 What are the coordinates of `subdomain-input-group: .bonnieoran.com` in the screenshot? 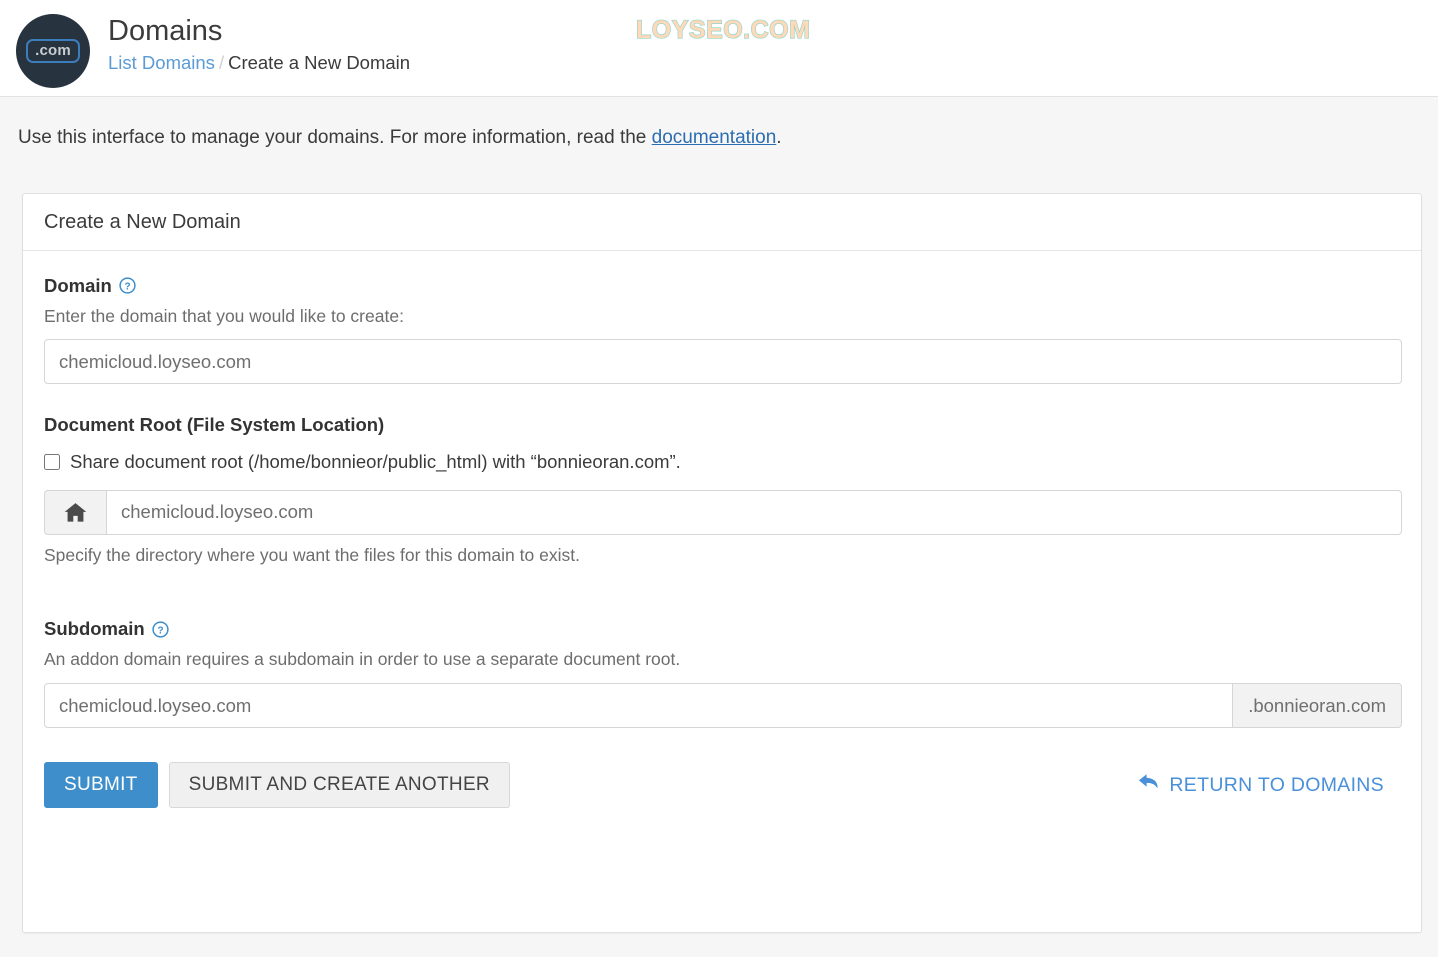 It's located at (723, 706).